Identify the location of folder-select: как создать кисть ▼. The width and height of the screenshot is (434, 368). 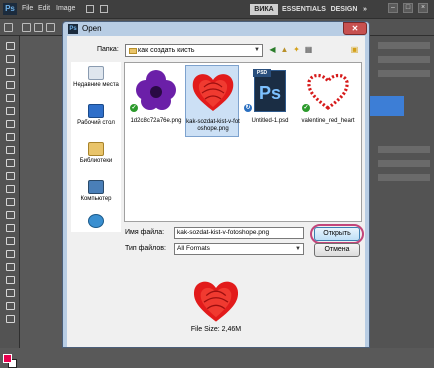
(194, 50).